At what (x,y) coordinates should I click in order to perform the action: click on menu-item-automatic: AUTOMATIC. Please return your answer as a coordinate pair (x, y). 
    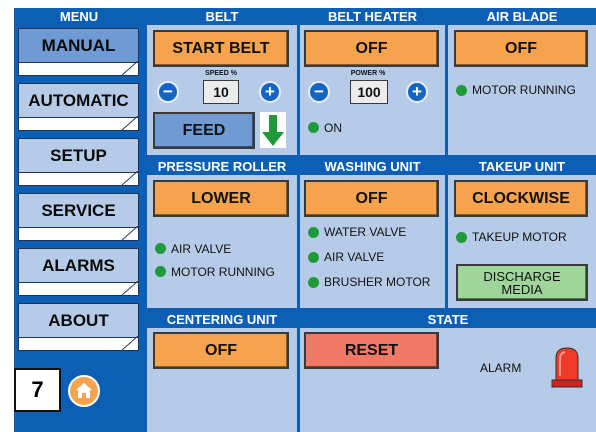
    Looking at the image, I should click on (78, 107).